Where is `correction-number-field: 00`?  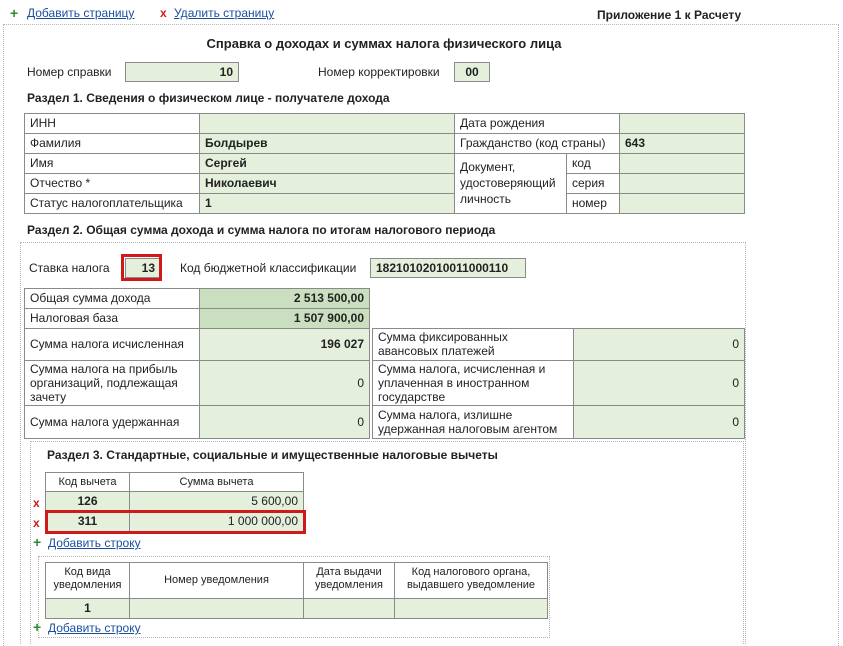
correction-number-field: 00 is located at coordinates (472, 72).